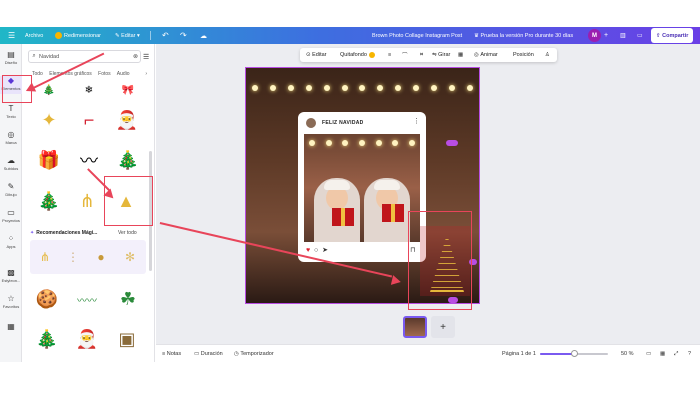 The height and width of the screenshot is (400, 700). What do you see at coordinates (11, 160) in the screenshot?
I see `upload-icon: ☁` at bounding box center [11, 160].